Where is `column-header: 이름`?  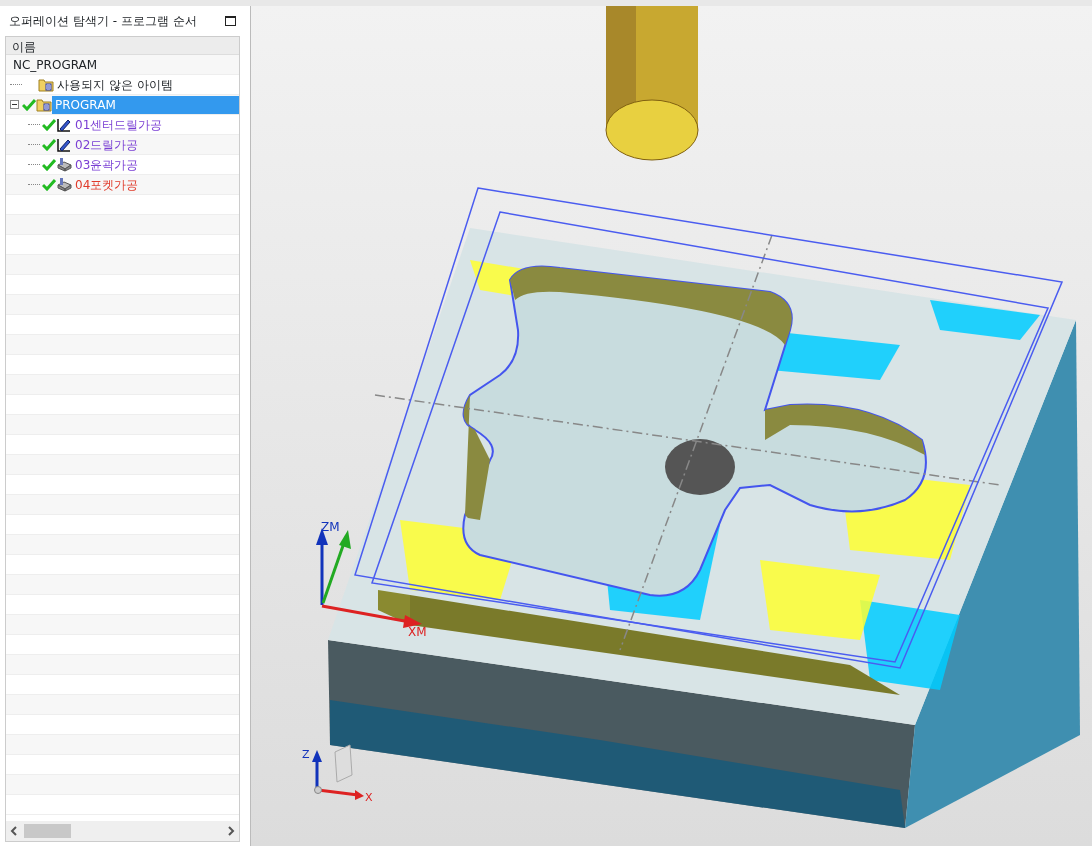 column-header: 이름 is located at coordinates (122, 46).